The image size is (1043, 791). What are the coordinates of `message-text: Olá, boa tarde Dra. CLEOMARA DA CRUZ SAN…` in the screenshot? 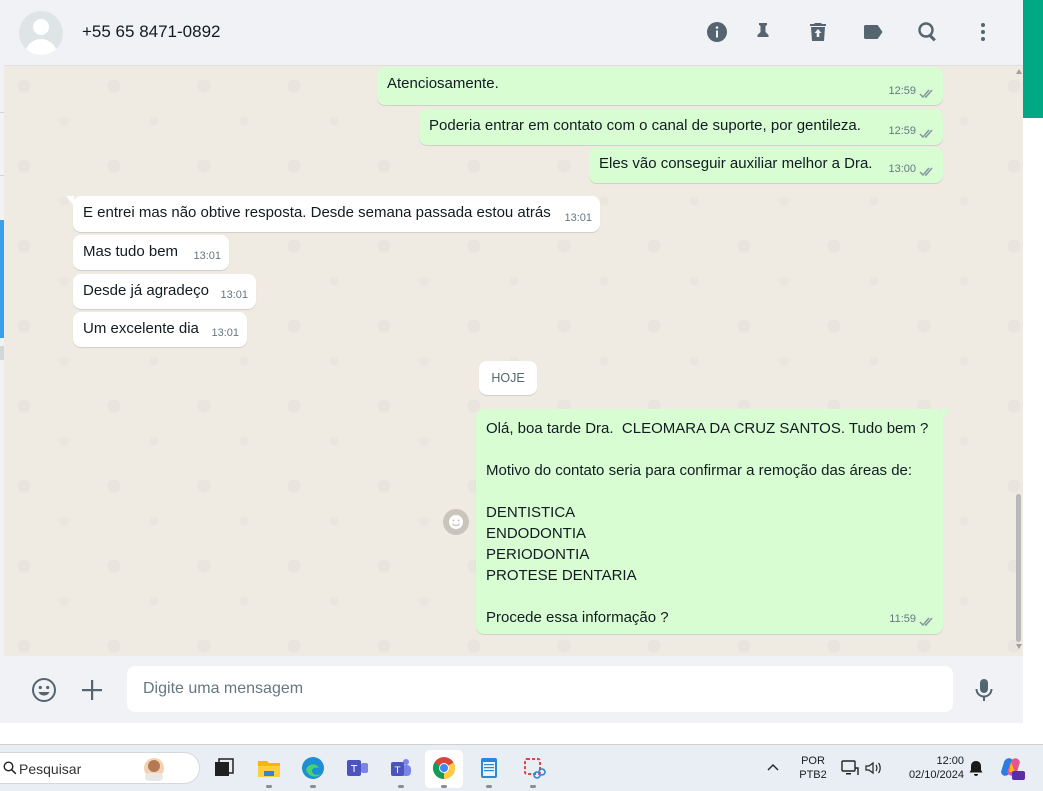 It's located at (707, 523).